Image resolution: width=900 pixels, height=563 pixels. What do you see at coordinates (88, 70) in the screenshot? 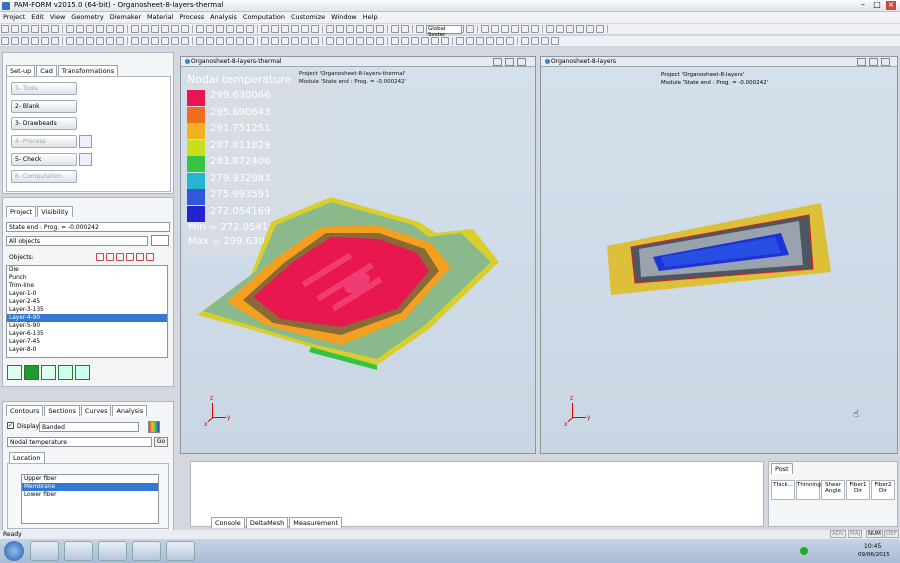
I see `tab-transformations: Transformations` at bounding box center [88, 70].